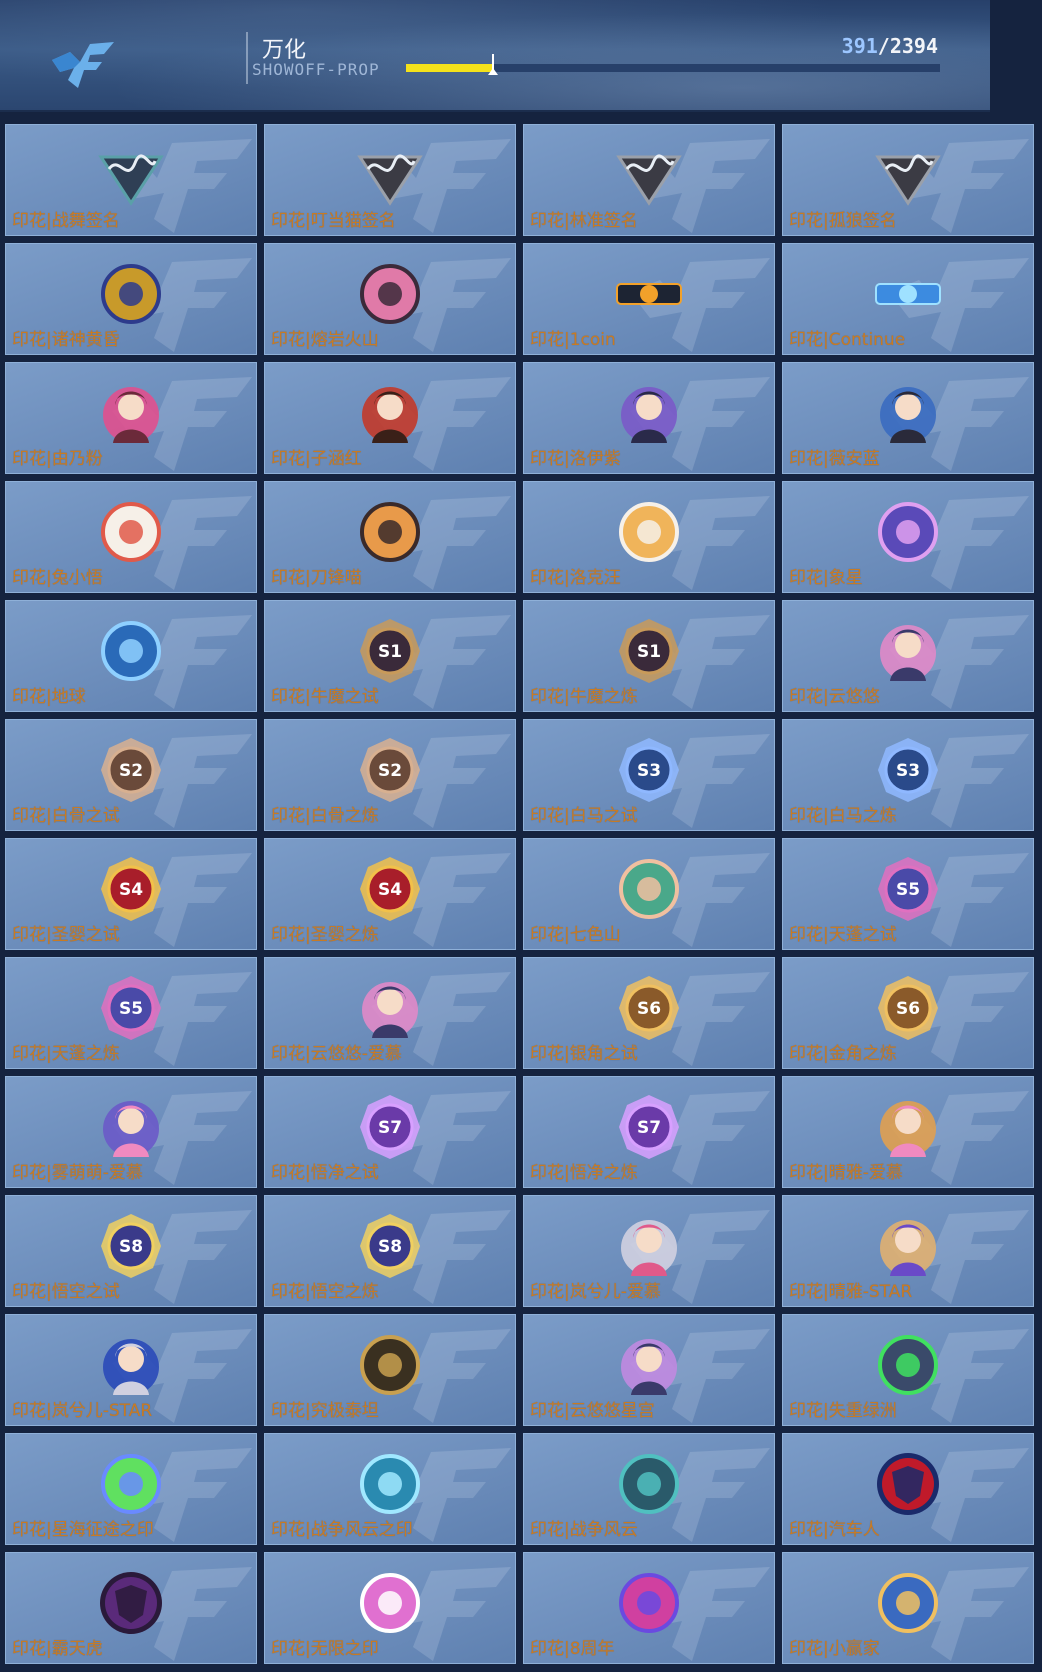 This screenshot has width=1042, height=1672. Describe the element at coordinates (325, 935) in the screenshot. I see `sticker-label: 印花|圣婴之炼` at that location.